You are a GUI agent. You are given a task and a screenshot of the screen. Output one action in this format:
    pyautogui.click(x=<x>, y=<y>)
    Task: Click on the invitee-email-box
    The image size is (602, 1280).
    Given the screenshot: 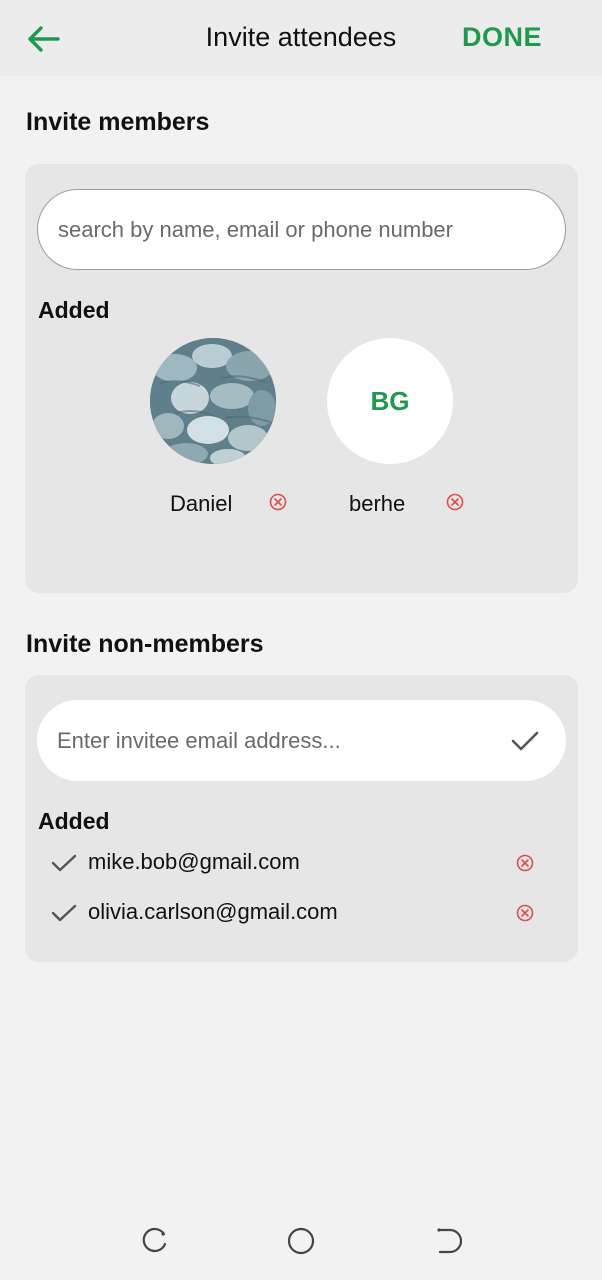 What is the action you would take?
    pyautogui.click(x=301, y=740)
    